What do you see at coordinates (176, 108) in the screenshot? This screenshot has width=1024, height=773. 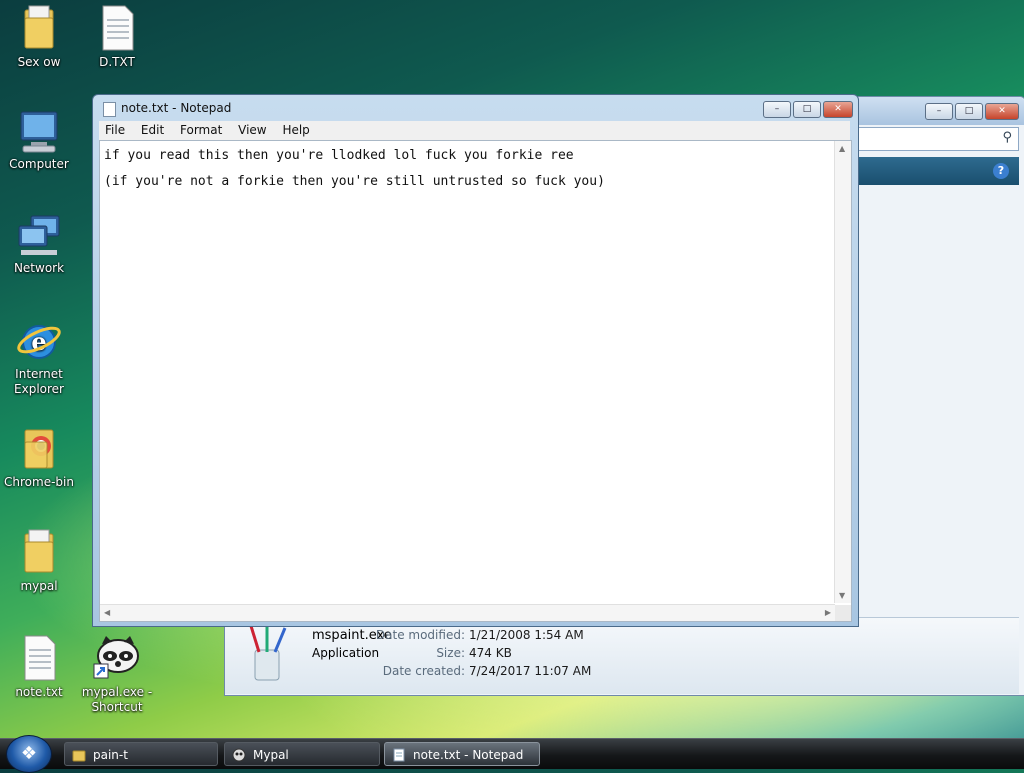 I see `notepad-title: note.txt - Notepad` at bounding box center [176, 108].